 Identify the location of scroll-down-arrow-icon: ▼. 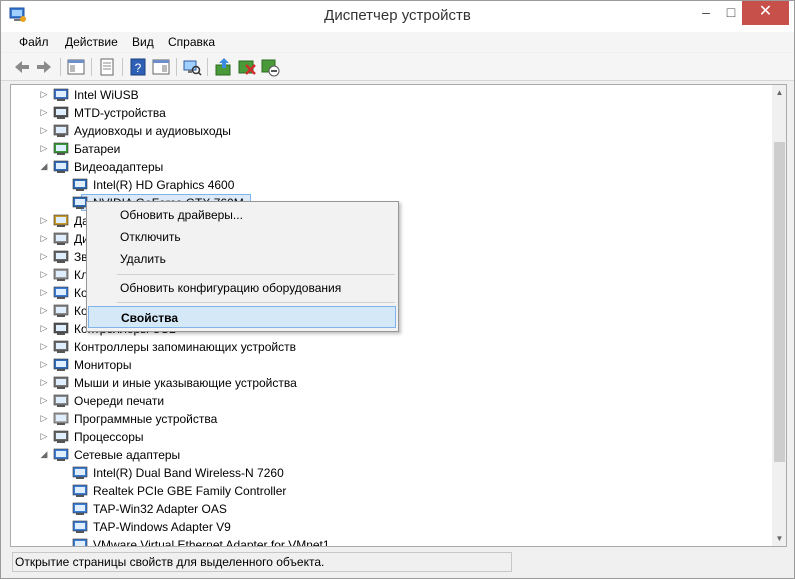
(779, 538).